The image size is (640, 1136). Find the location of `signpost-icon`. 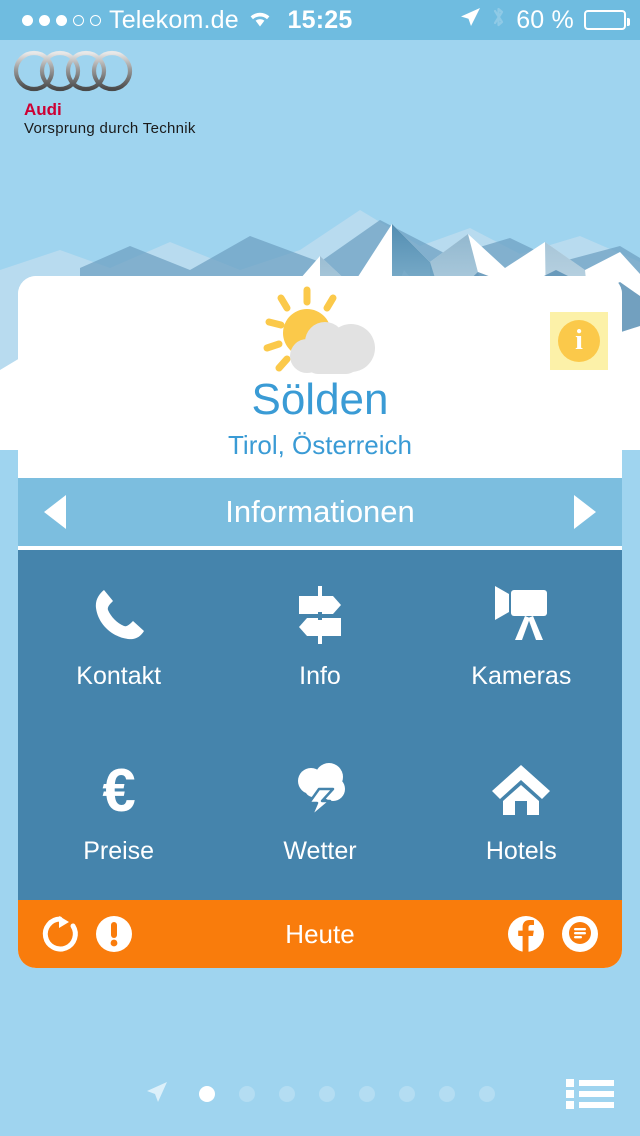

signpost-icon is located at coordinates (320, 615).